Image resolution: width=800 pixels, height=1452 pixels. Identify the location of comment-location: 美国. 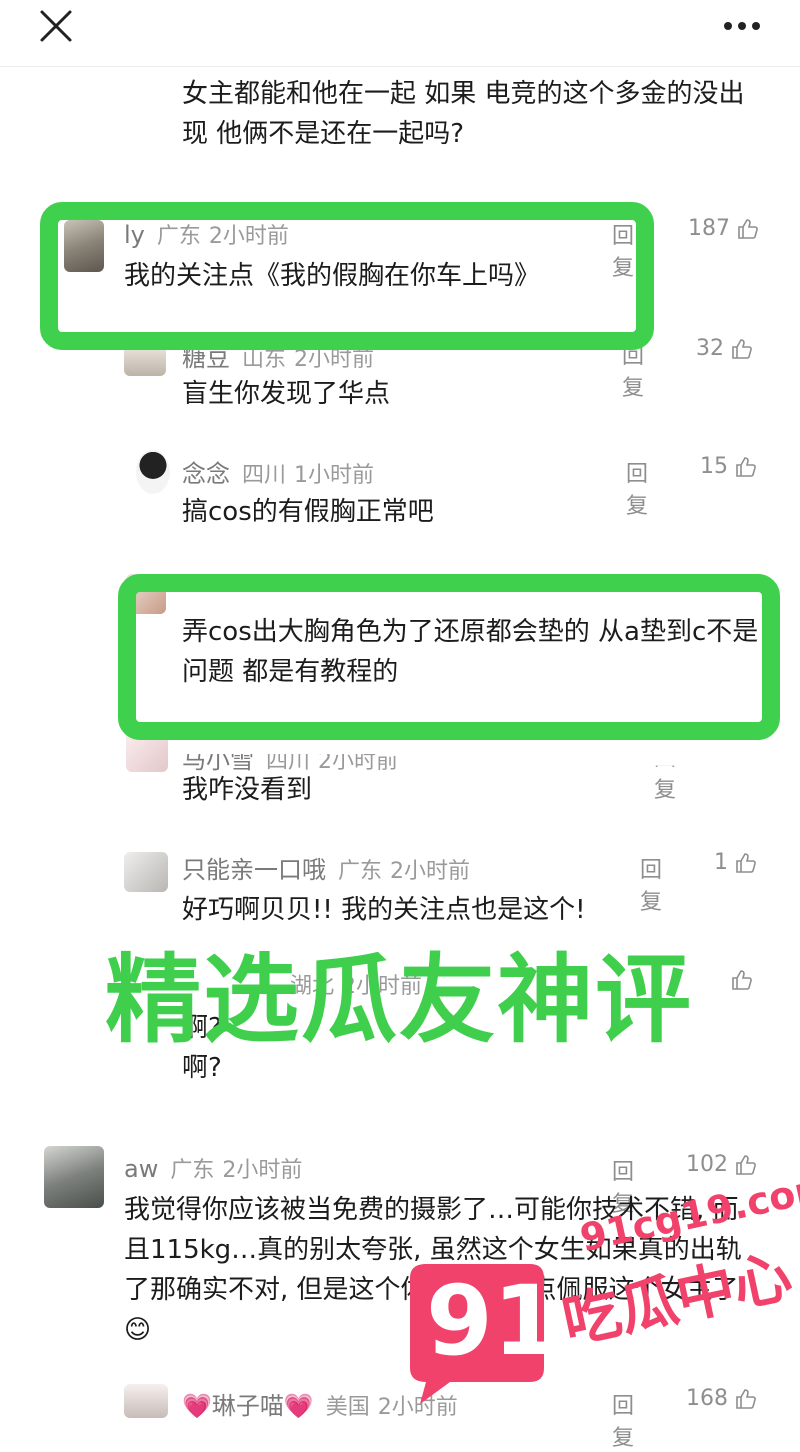
(347, 1407).